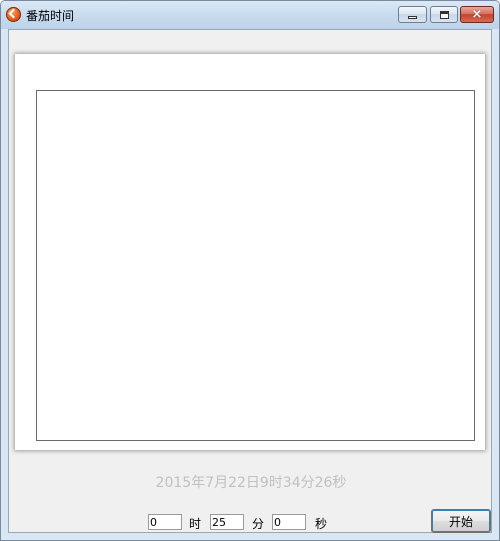 This screenshot has height=541, width=500. Describe the element at coordinates (165, 522) in the screenshot. I see `hours-input` at that location.